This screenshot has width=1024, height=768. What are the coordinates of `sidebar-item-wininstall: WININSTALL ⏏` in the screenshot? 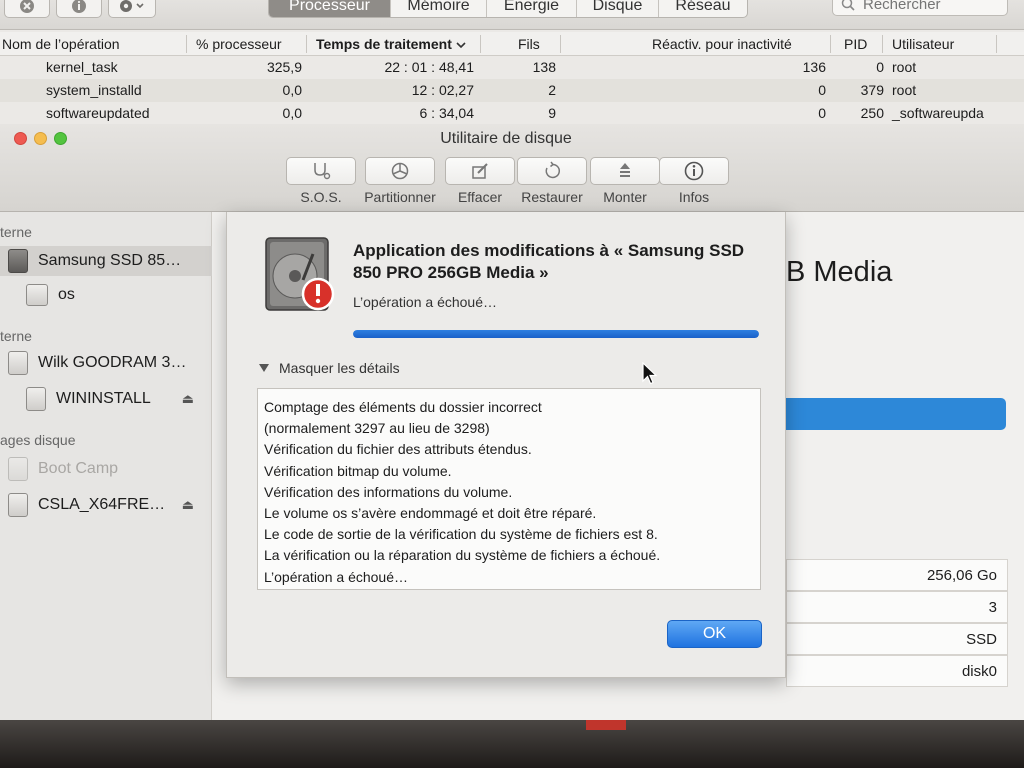 It's located at (106, 399).